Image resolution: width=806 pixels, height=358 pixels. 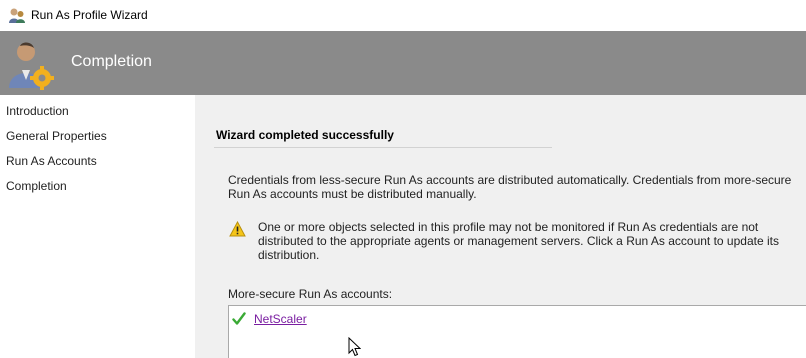 What do you see at coordinates (354, 347) in the screenshot?
I see `mouse-cursor-icon` at bounding box center [354, 347].